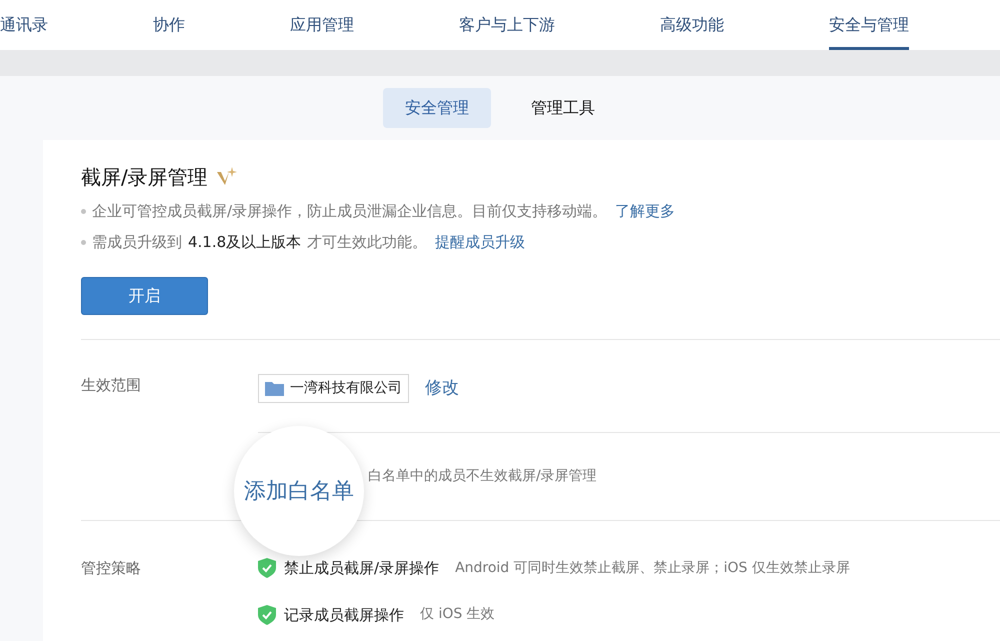 The image size is (1000, 641). What do you see at coordinates (111, 385) in the screenshot?
I see `scope-label: 生效范围` at bounding box center [111, 385].